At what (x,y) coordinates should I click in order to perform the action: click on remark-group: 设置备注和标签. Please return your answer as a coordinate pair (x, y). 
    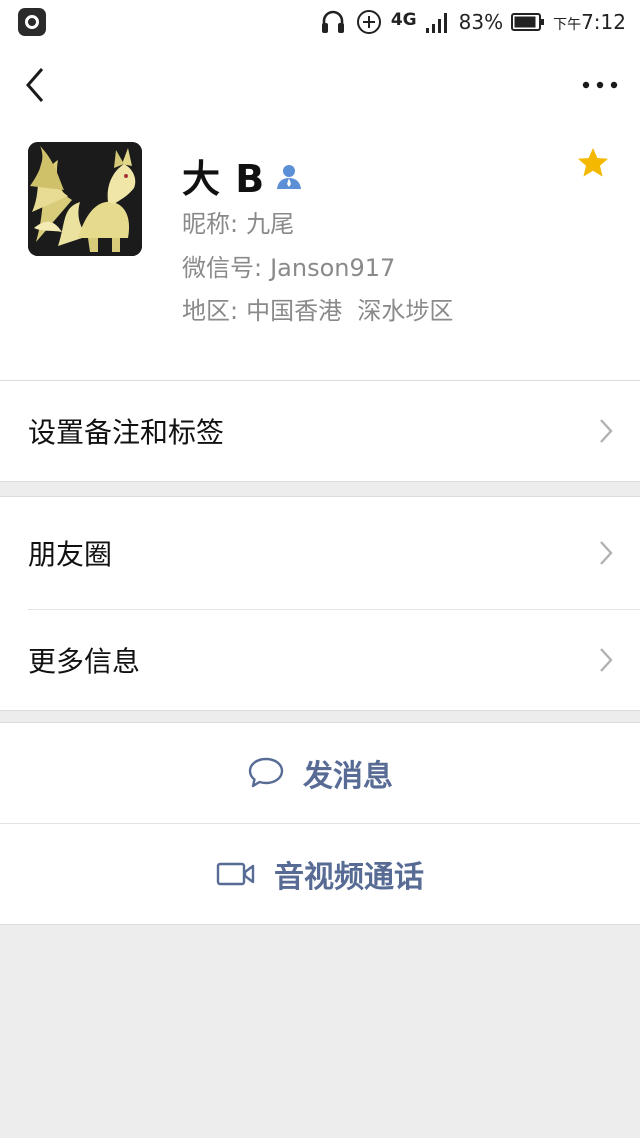
    Looking at the image, I should click on (320, 431).